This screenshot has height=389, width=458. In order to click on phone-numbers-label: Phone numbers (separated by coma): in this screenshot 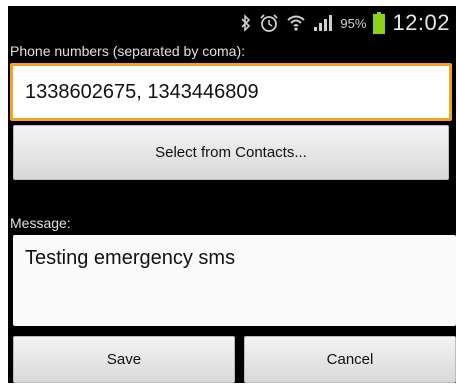, I will do `click(128, 51)`.